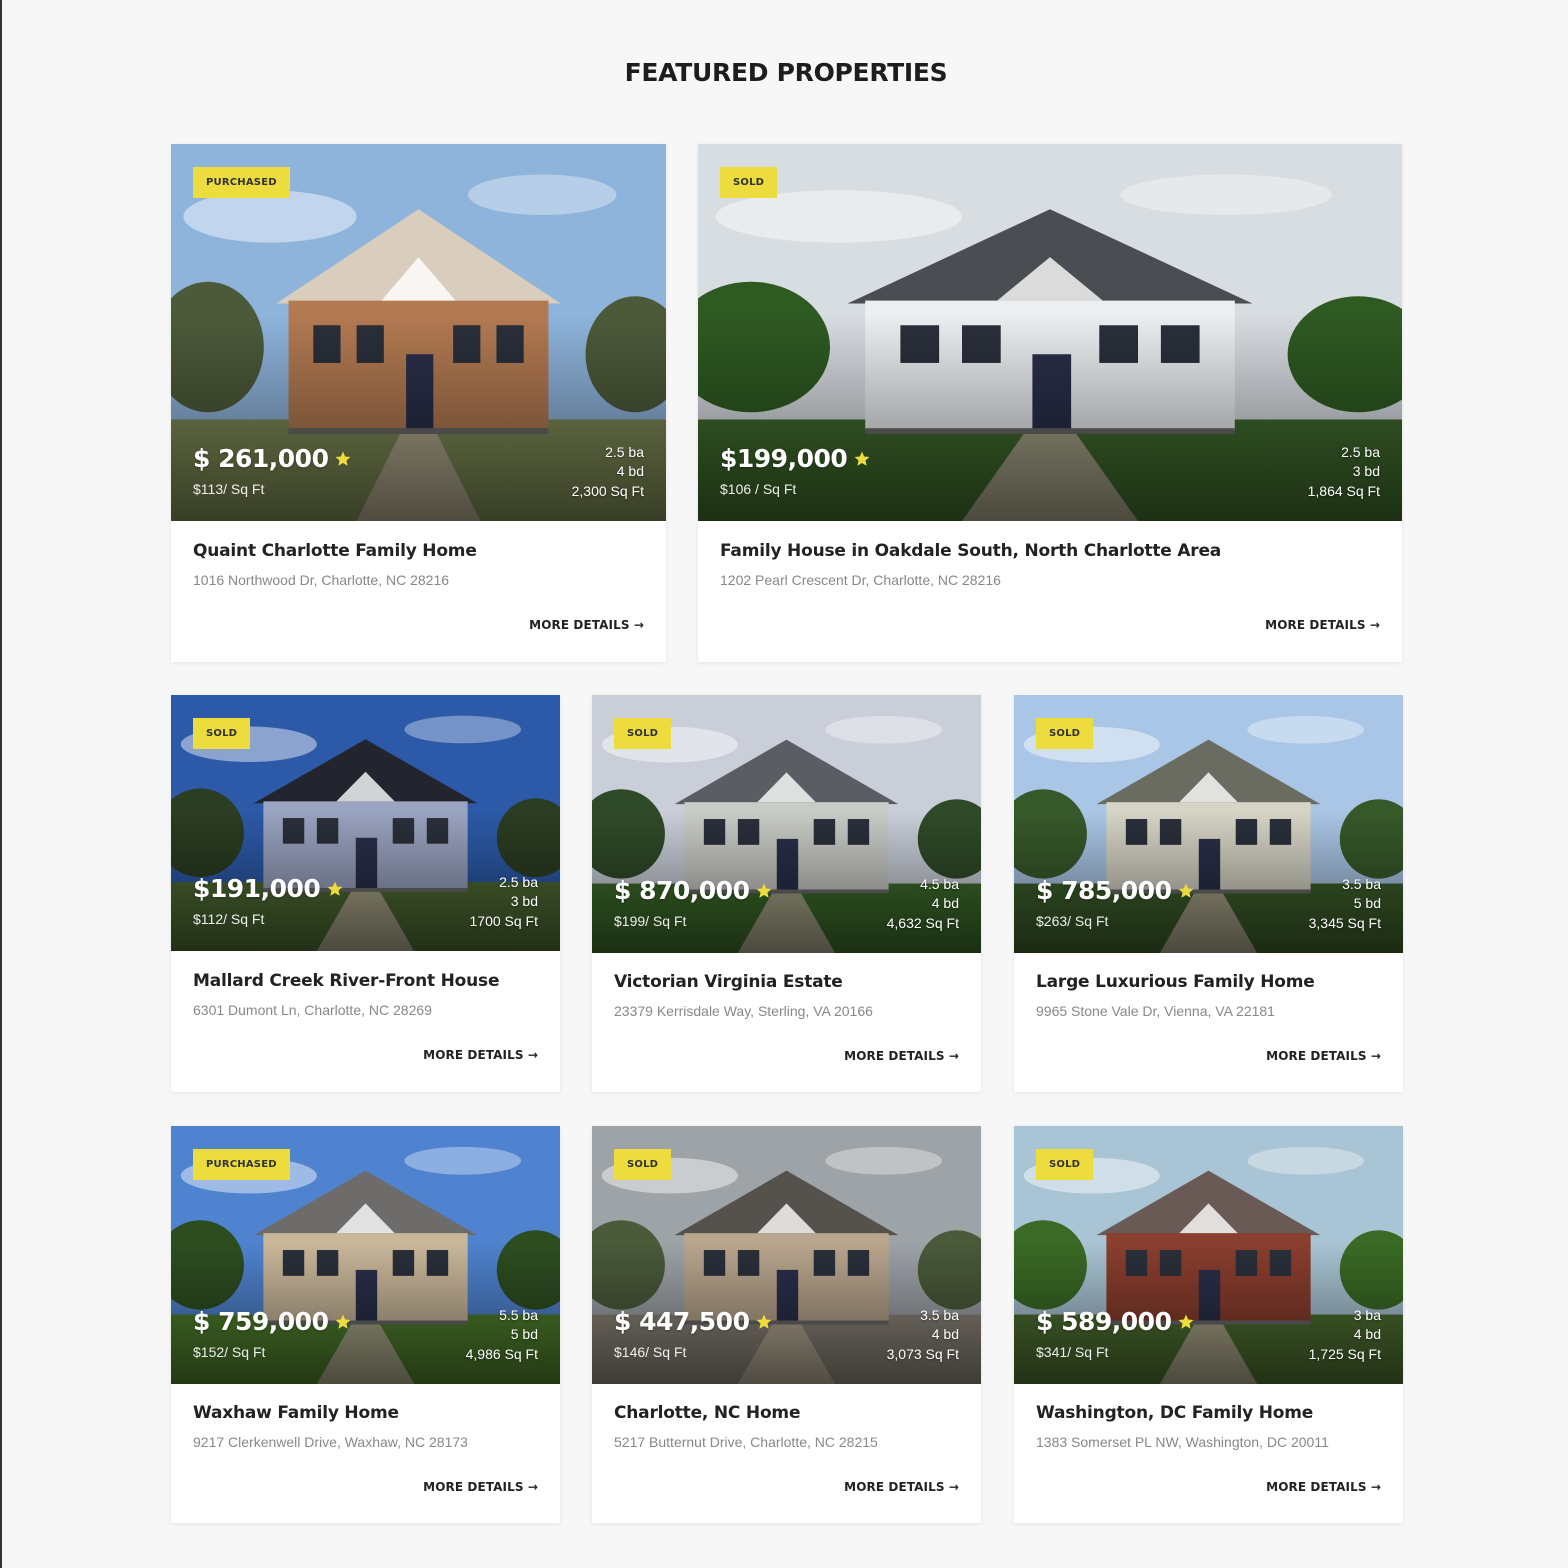  What do you see at coordinates (518, 1314) in the screenshot?
I see `baths-count: 5.5 ba` at bounding box center [518, 1314].